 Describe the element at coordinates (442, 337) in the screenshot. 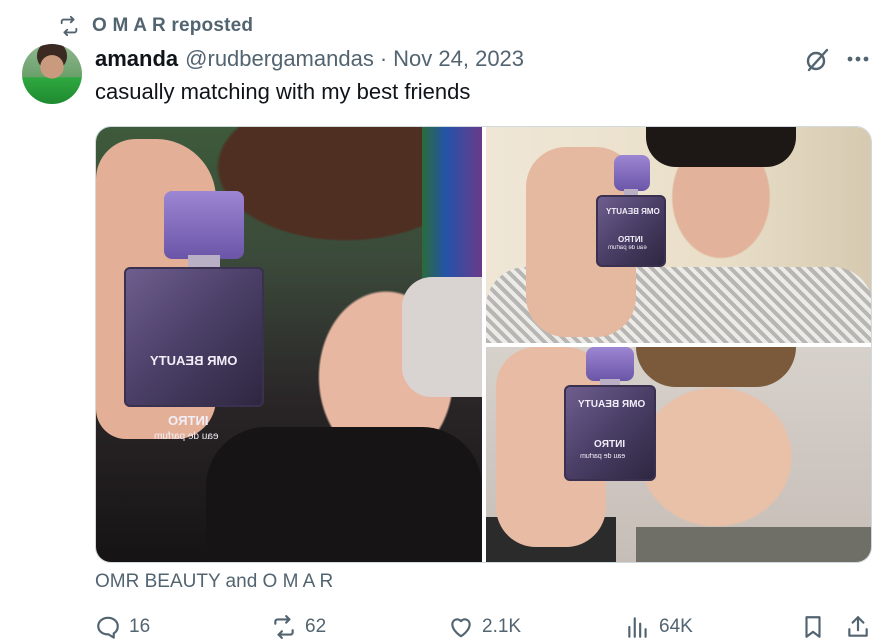

I see `pillow` at that location.